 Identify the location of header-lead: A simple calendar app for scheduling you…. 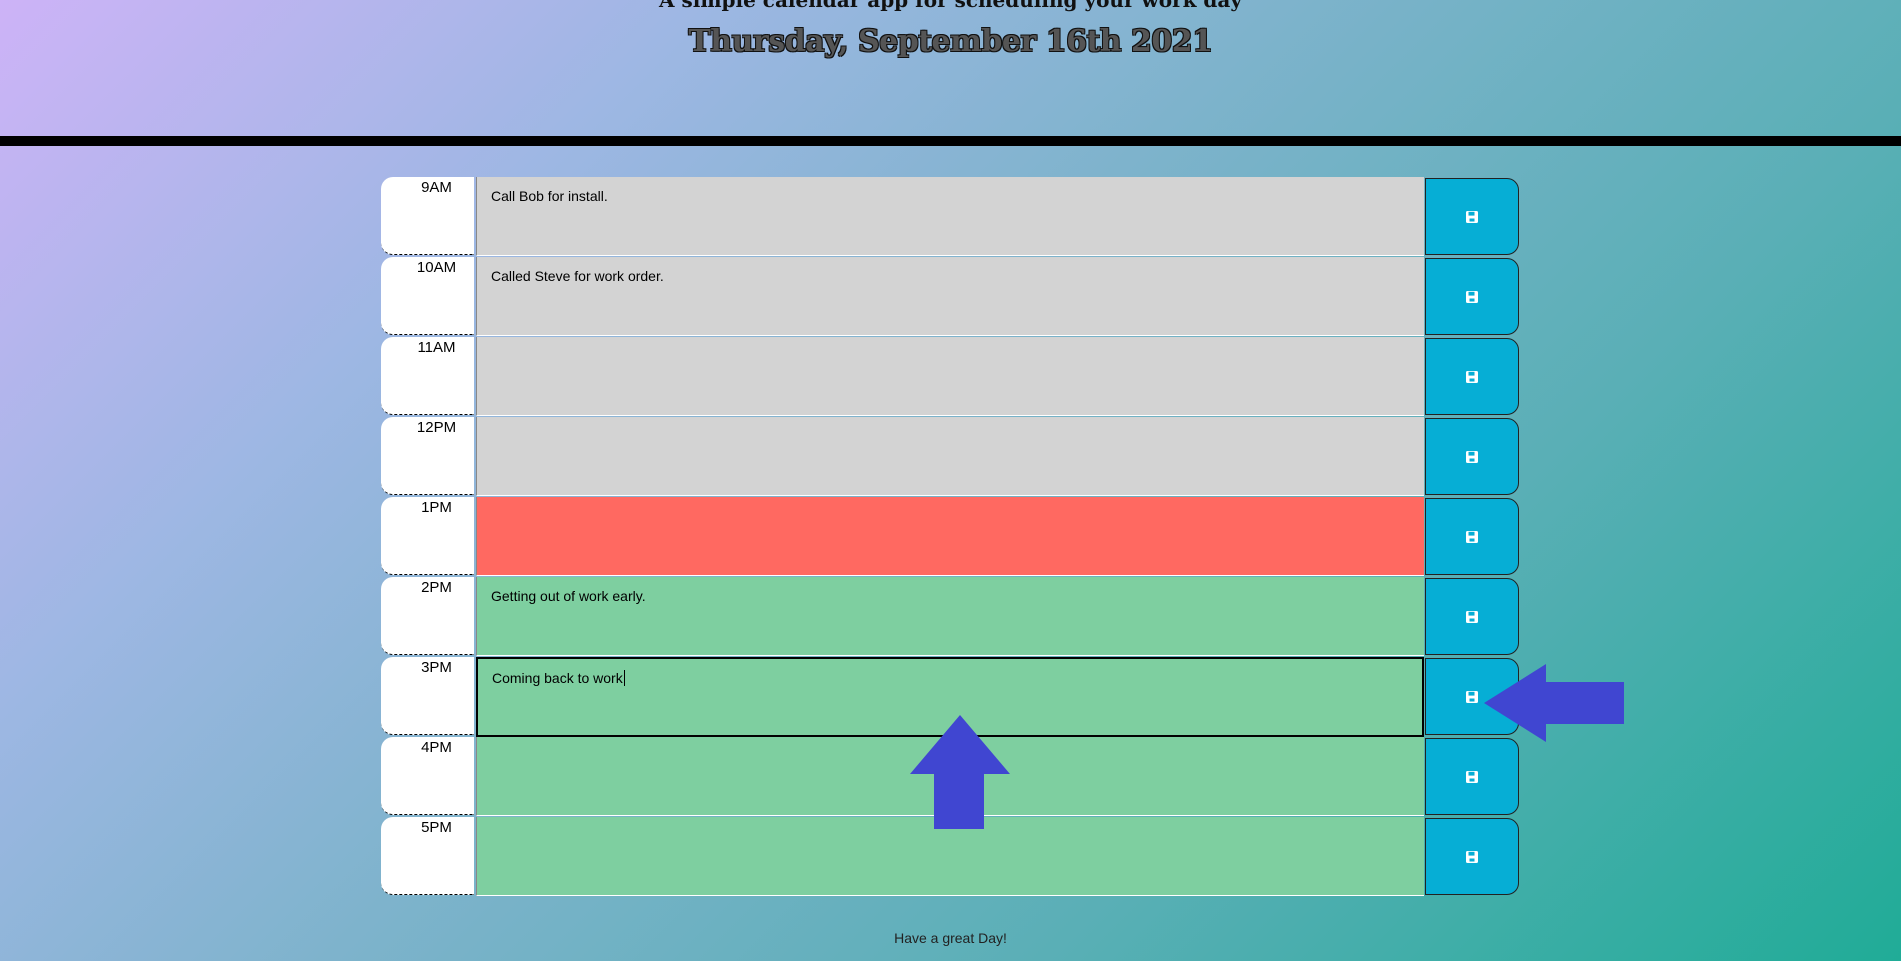
(950, 6).